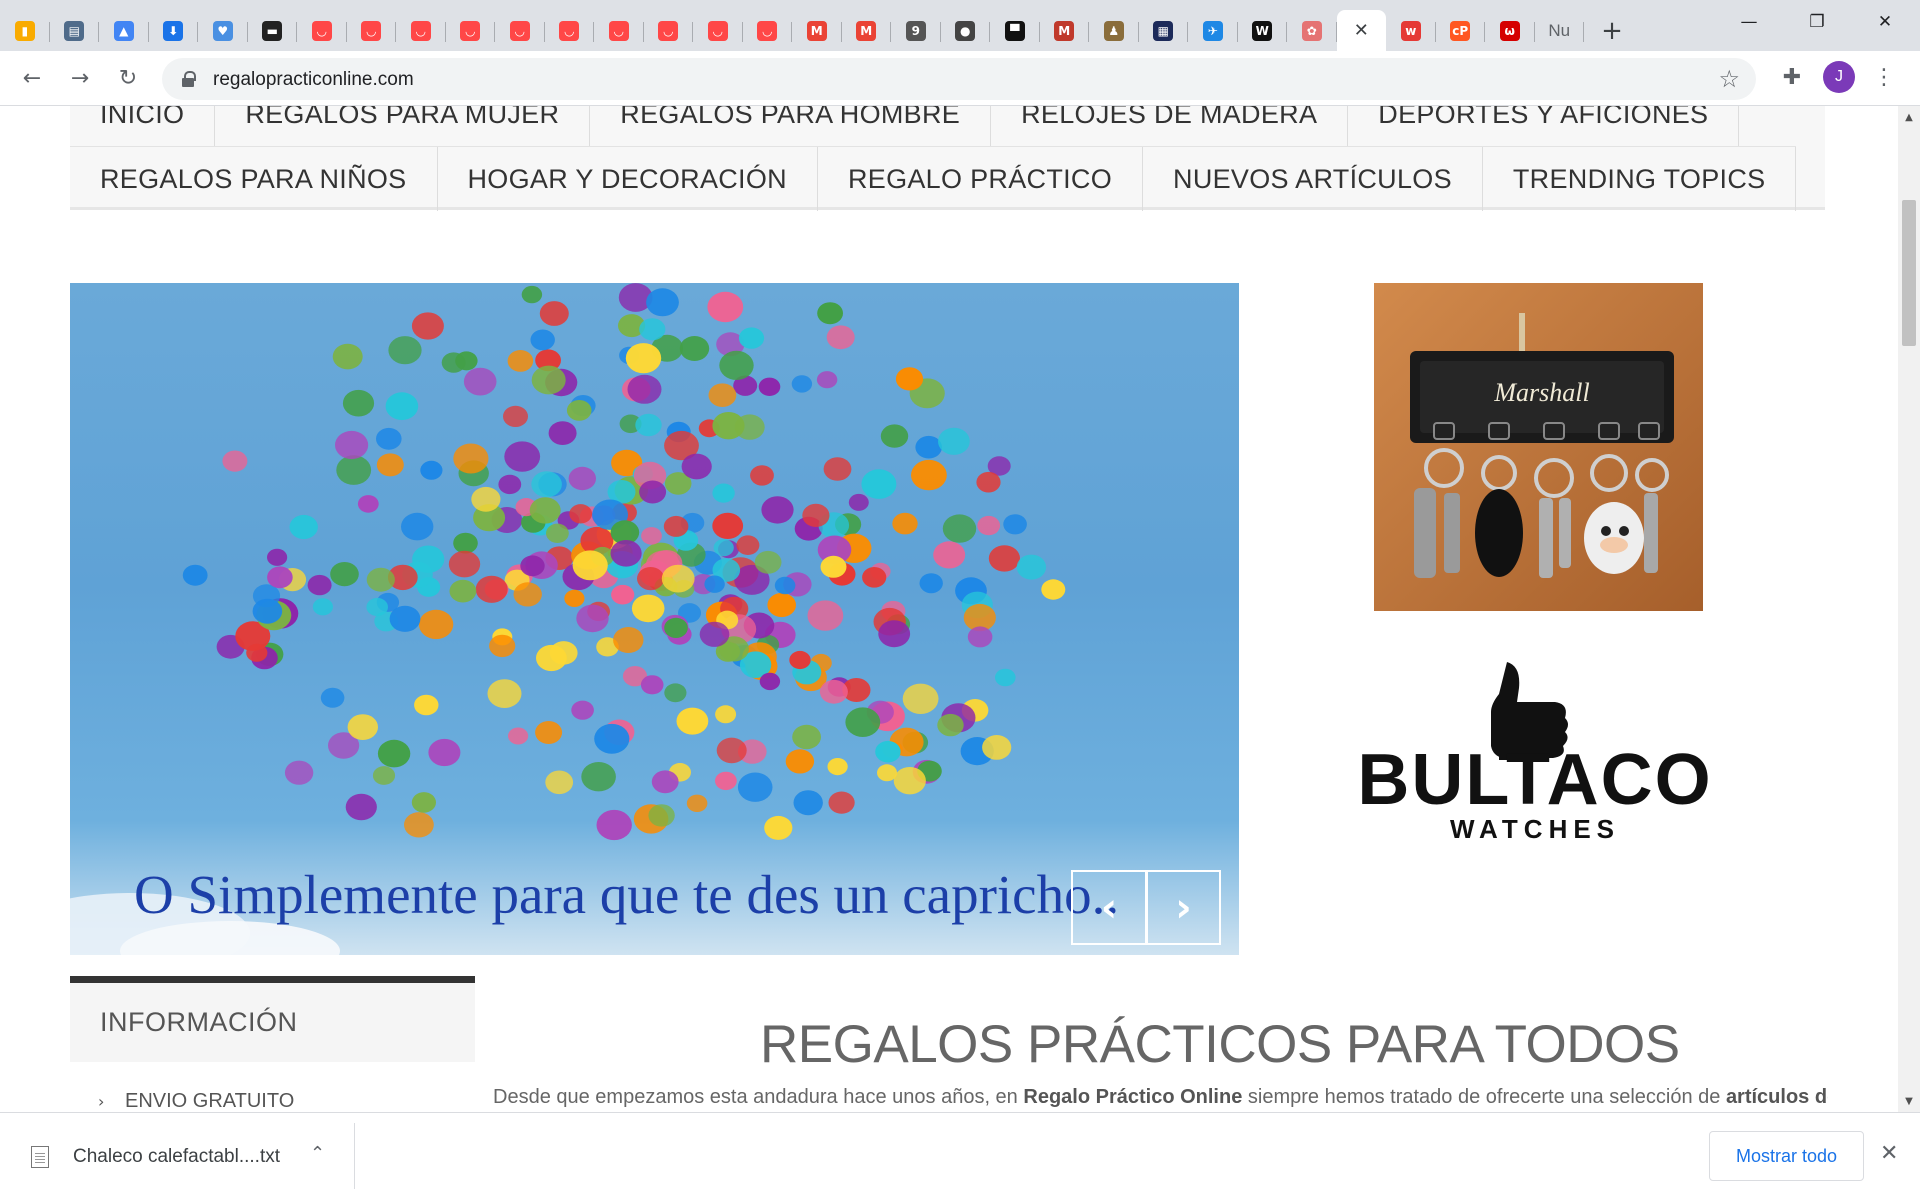 The image size is (1920, 1200). I want to click on tab-active: ✕, so click(1361, 30).